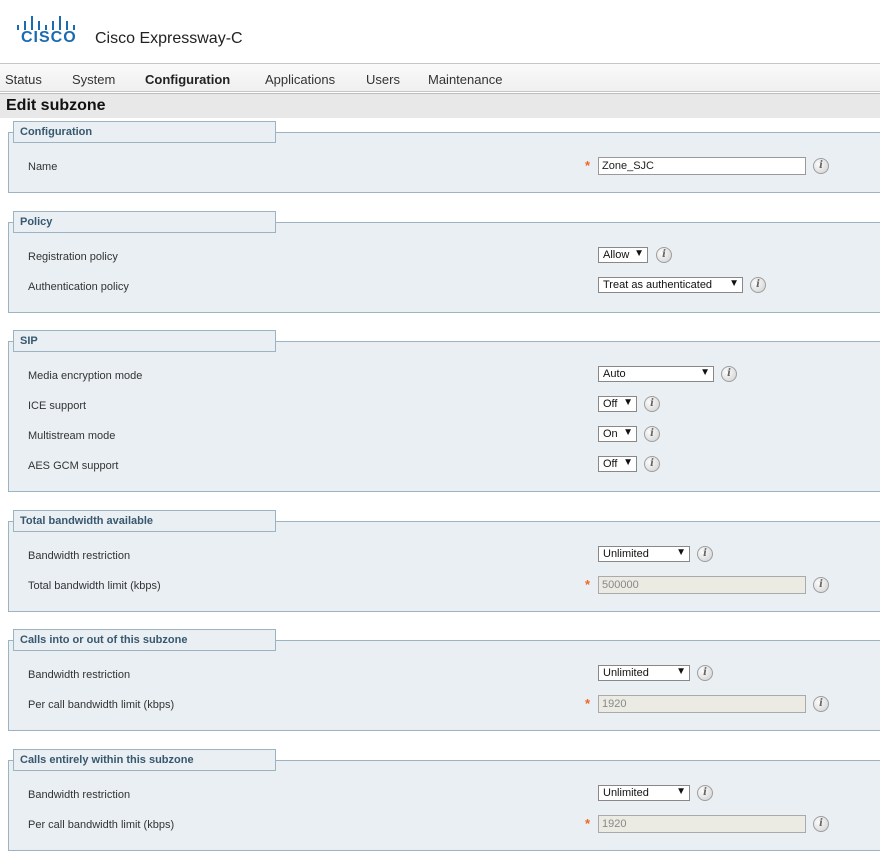 The height and width of the screenshot is (853, 880). I want to click on multistream-mode-value: On, so click(610, 434).